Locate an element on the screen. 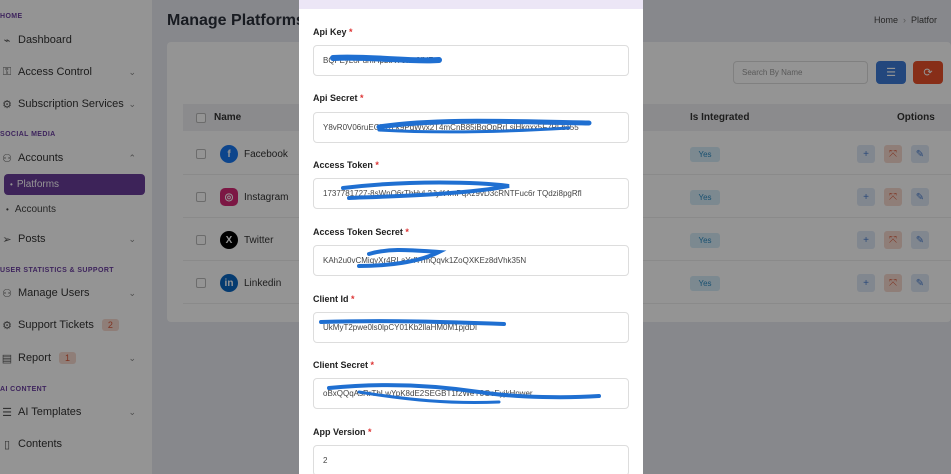 The width and height of the screenshot is (951, 474). access-token-secret-label: Access Token Secret * is located at coordinates (361, 232).